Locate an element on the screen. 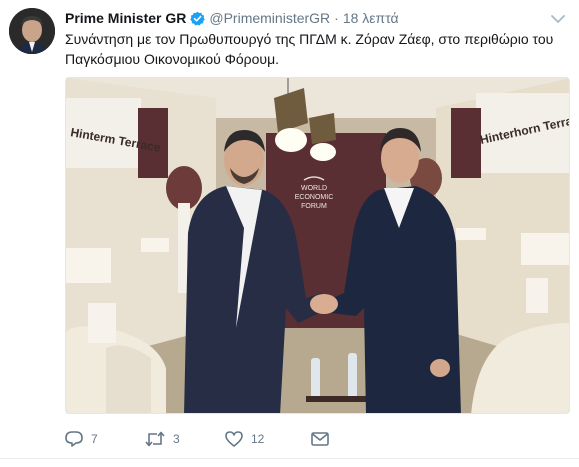 This screenshot has height=467, width=579. avatar is located at coordinates (32, 31).